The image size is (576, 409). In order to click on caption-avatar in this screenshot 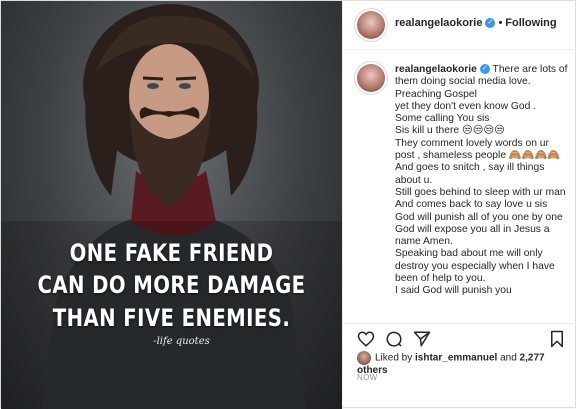, I will do `click(371, 78)`.